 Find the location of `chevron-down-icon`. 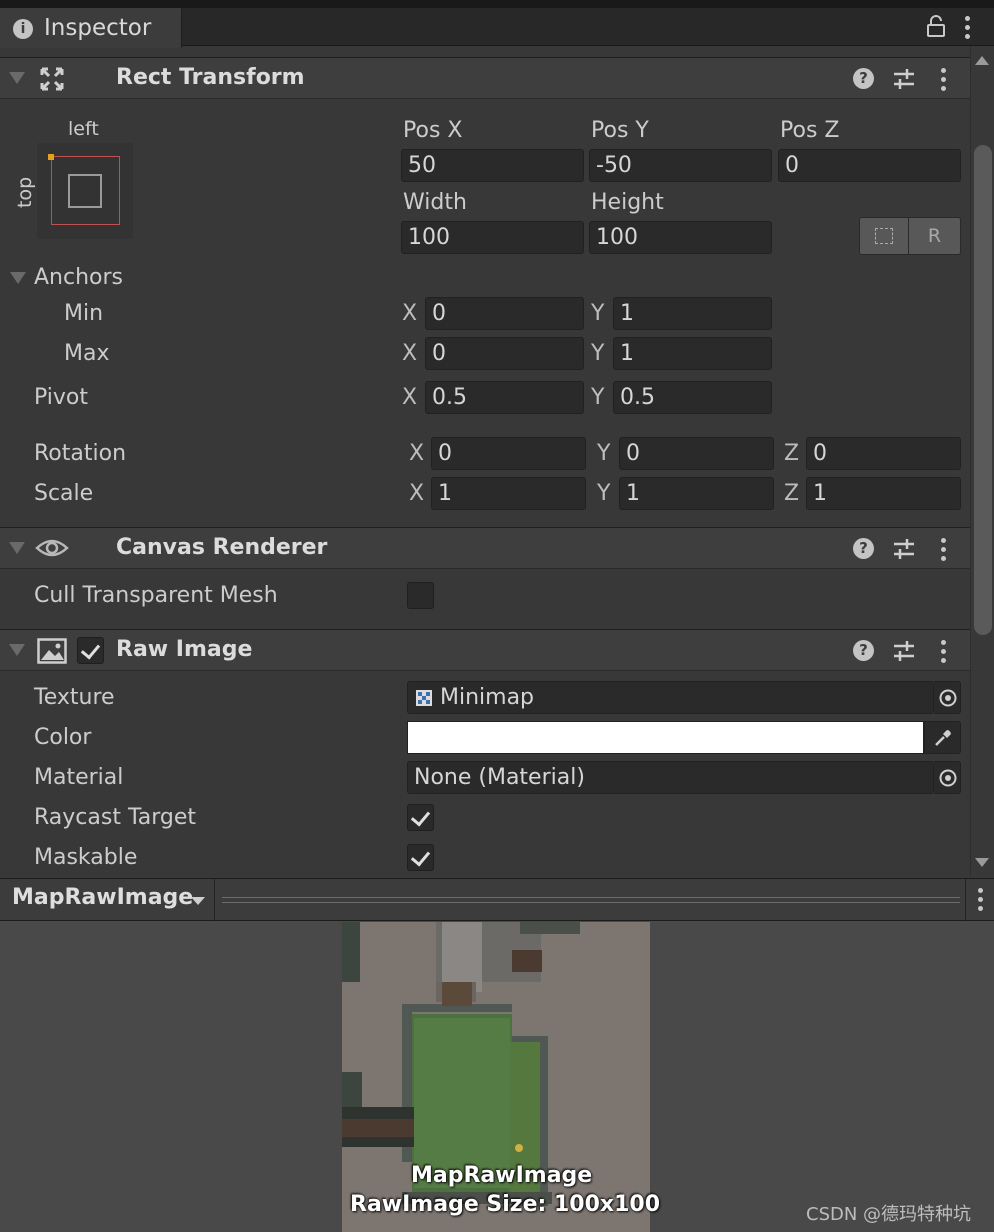

chevron-down-icon is located at coordinates (198, 901).